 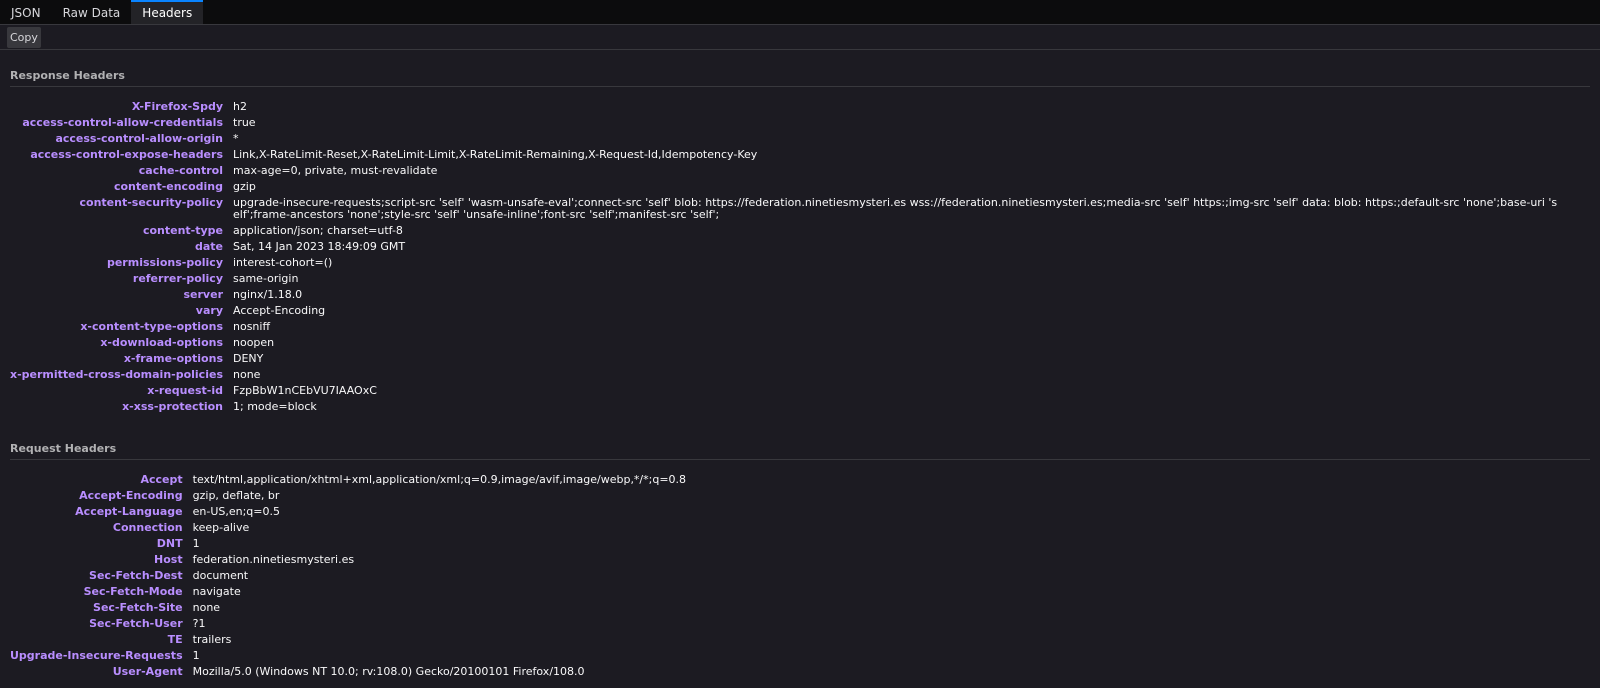 I want to click on header-row: Upgrade-Insecure-Requests 1, so click(x=348, y=656).